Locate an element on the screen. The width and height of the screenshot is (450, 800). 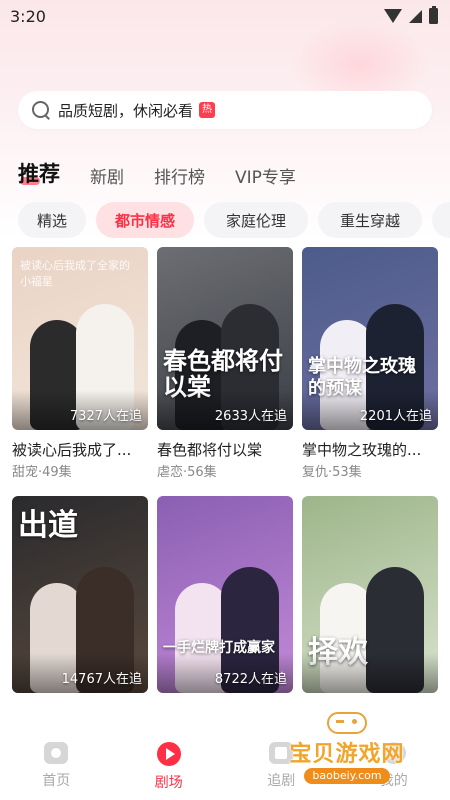
category-chip-urban: 都市情感 is located at coordinates (145, 220).